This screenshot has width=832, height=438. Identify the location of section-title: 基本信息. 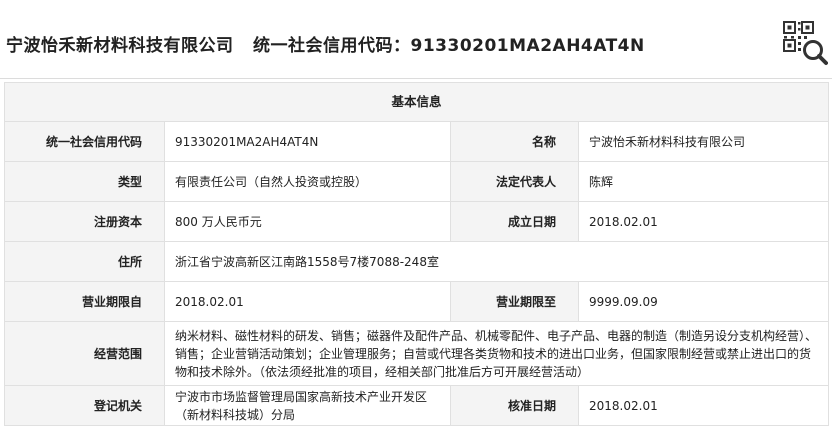
(416, 102).